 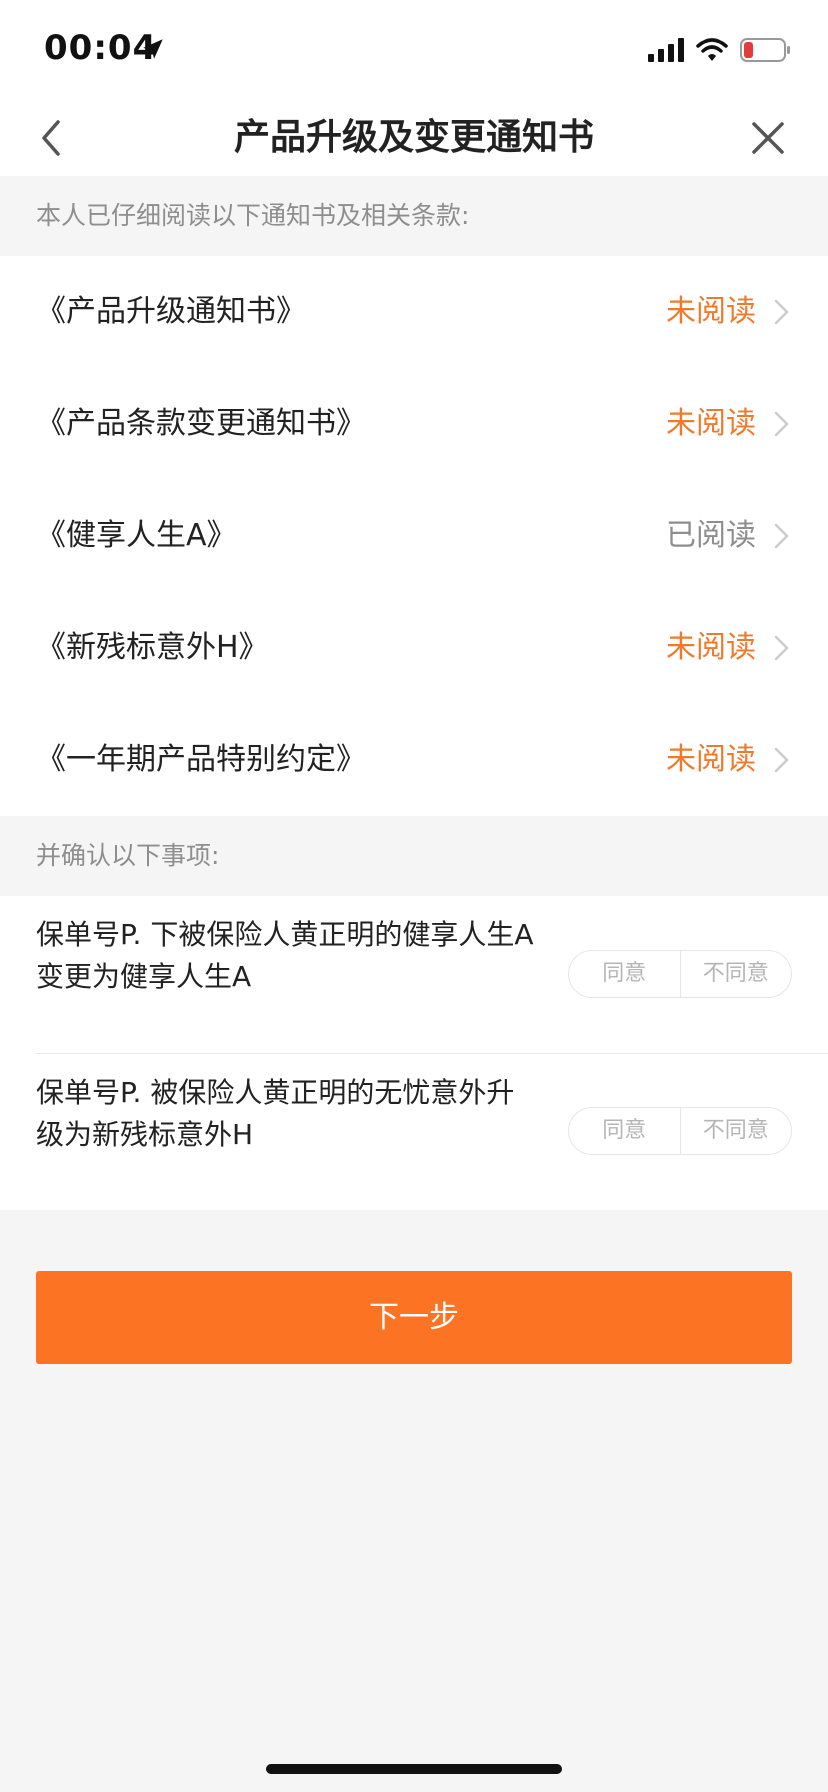 I want to click on status-bar: 00:04, so click(x=414, y=50).